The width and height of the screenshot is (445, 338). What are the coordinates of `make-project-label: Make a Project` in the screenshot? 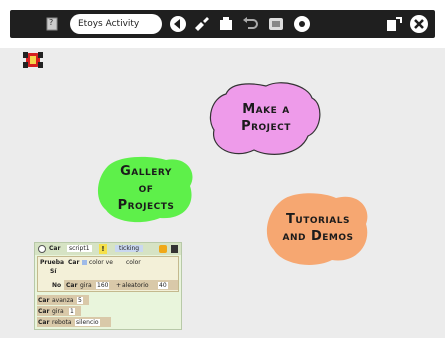 It's located at (266, 118).